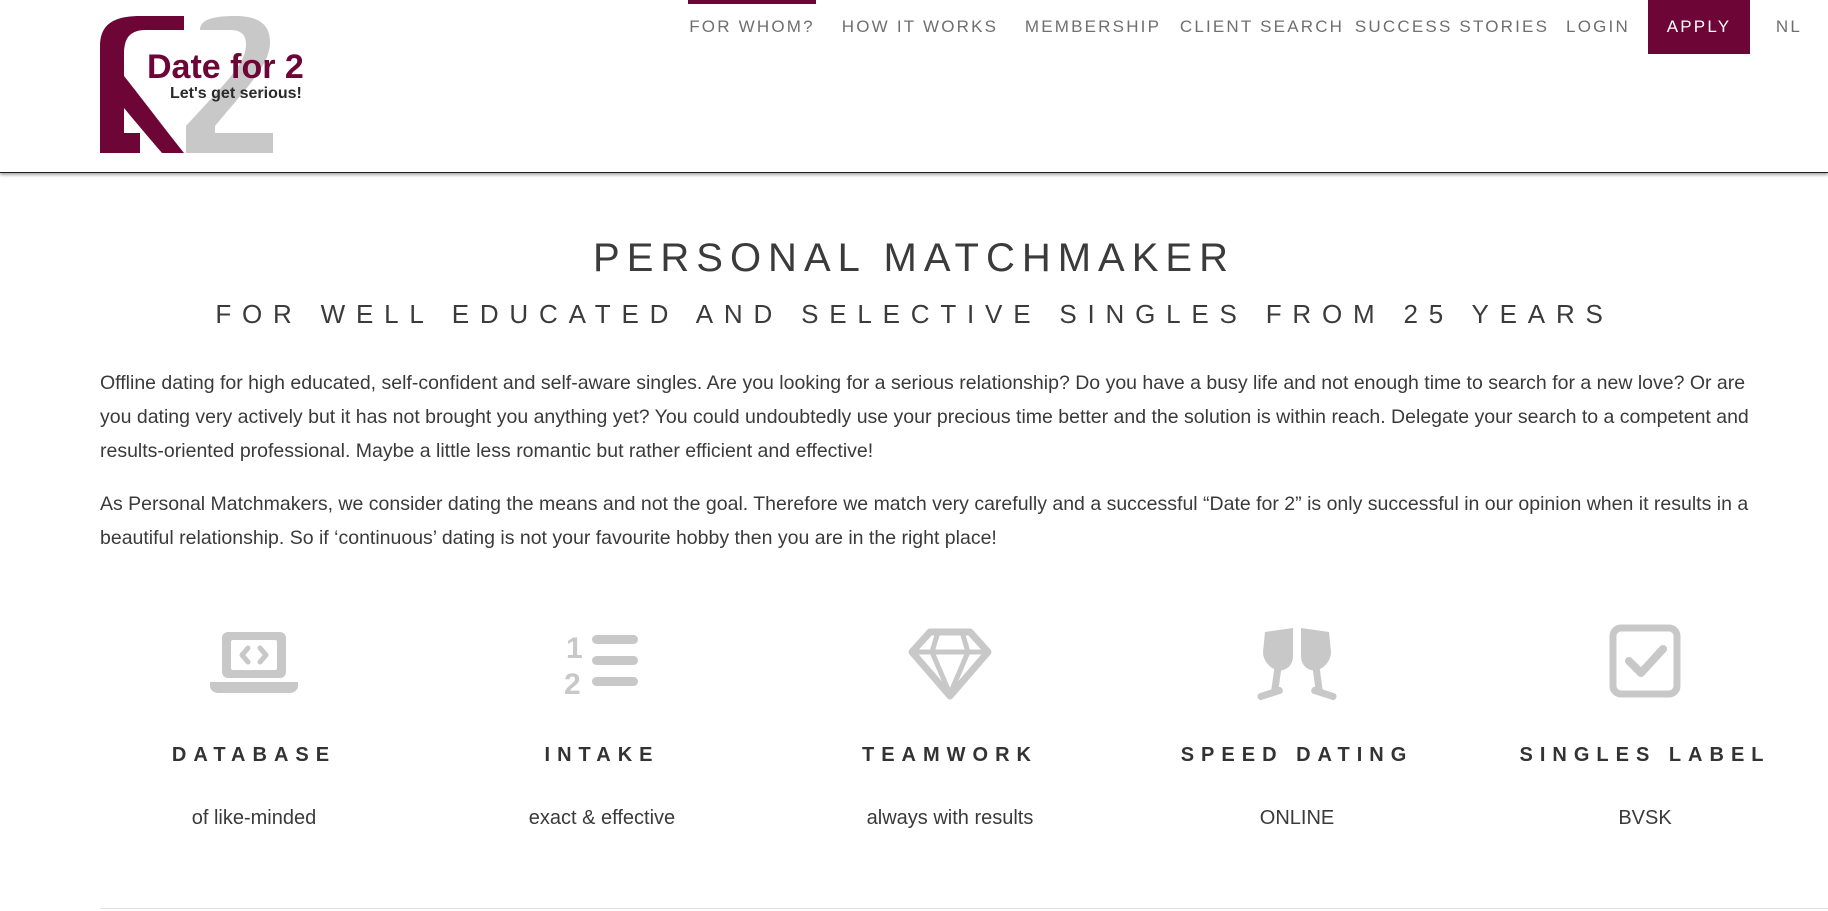  Describe the element at coordinates (1645, 724) in the screenshot. I see `feature-singles-label: SINGLES LABEL BVSK` at that location.